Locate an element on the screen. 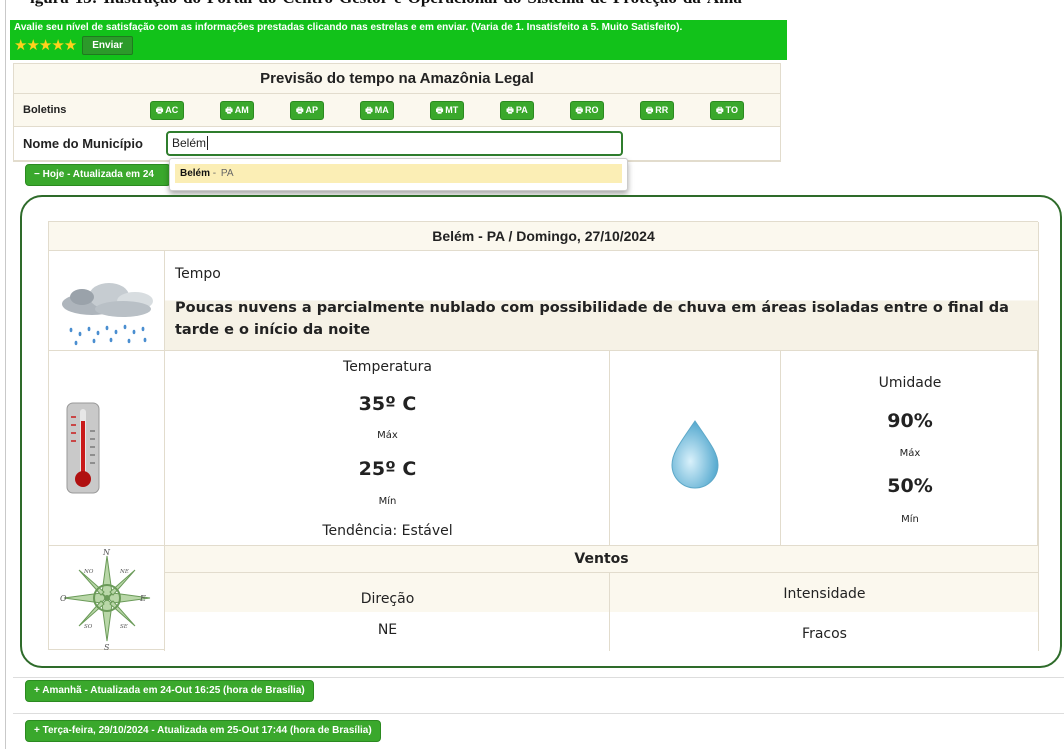  bulletin-button-label: RO is located at coordinates (592, 109).